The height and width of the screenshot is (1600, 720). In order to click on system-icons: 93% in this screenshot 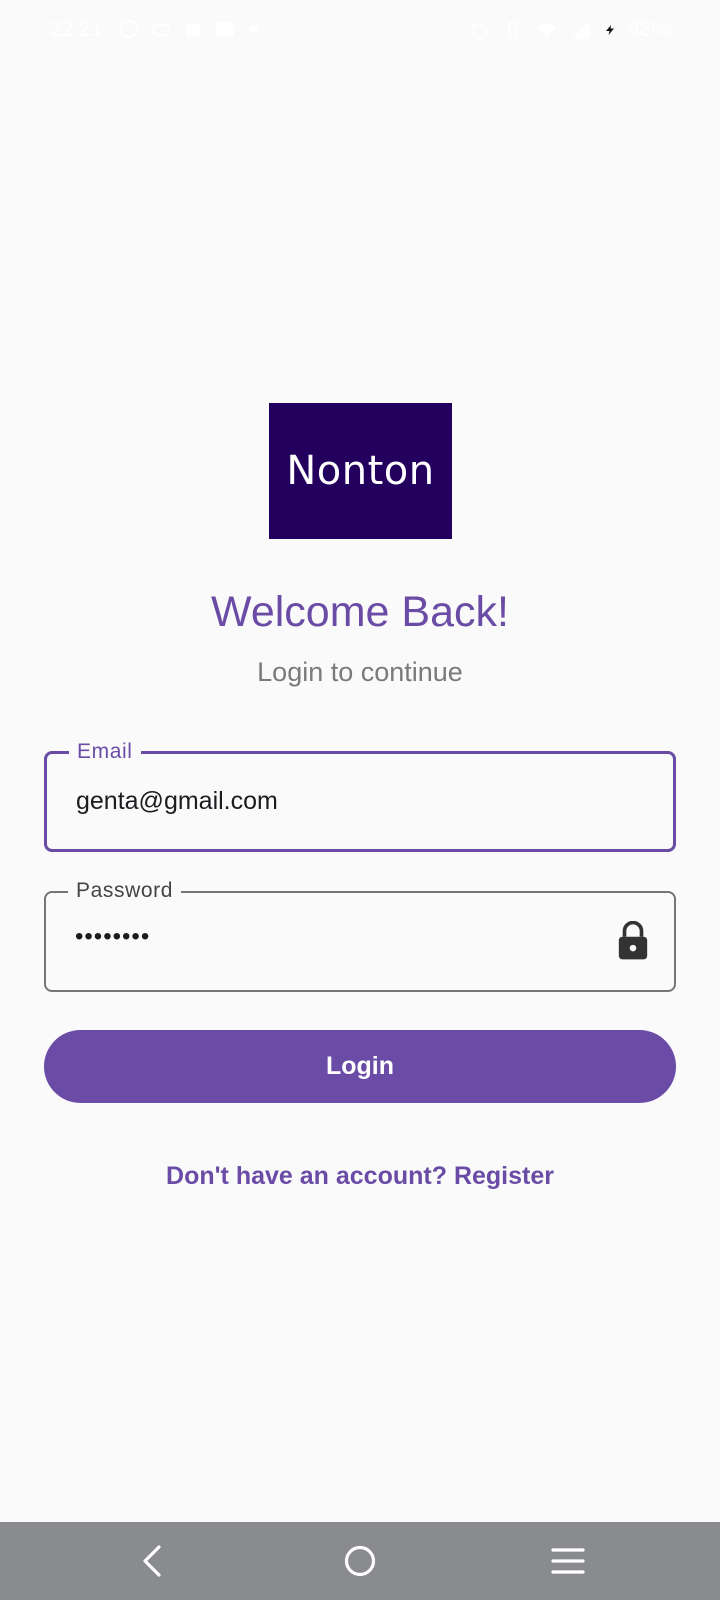, I will do `click(569, 30)`.